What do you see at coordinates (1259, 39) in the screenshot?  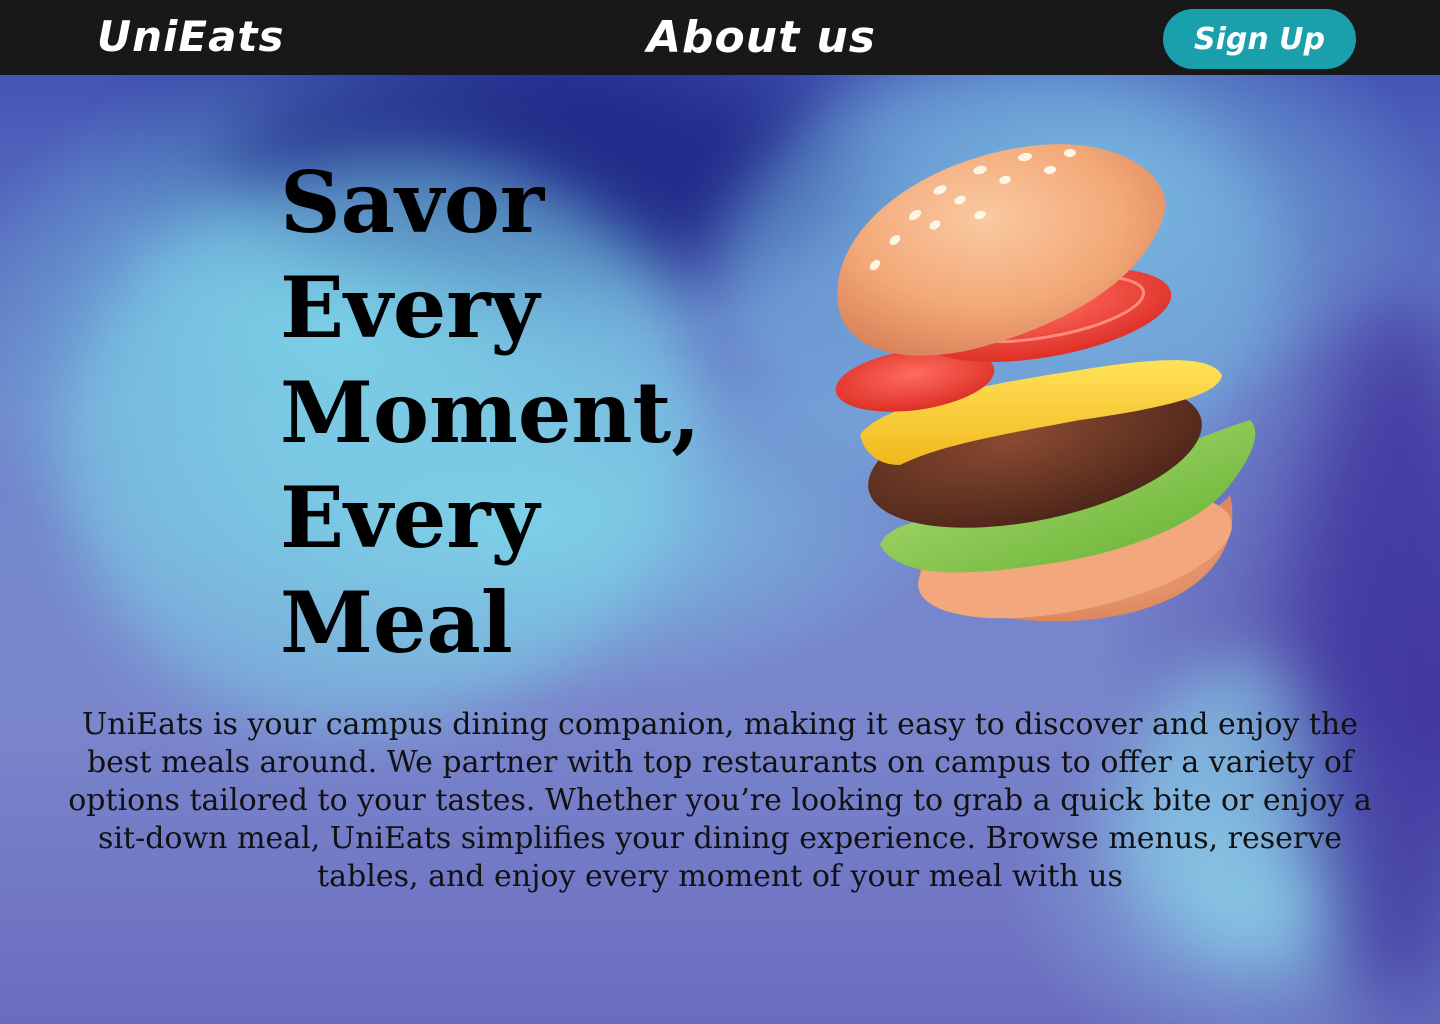 I see `sign-up-button: Sign Up` at bounding box center [1259, 39].